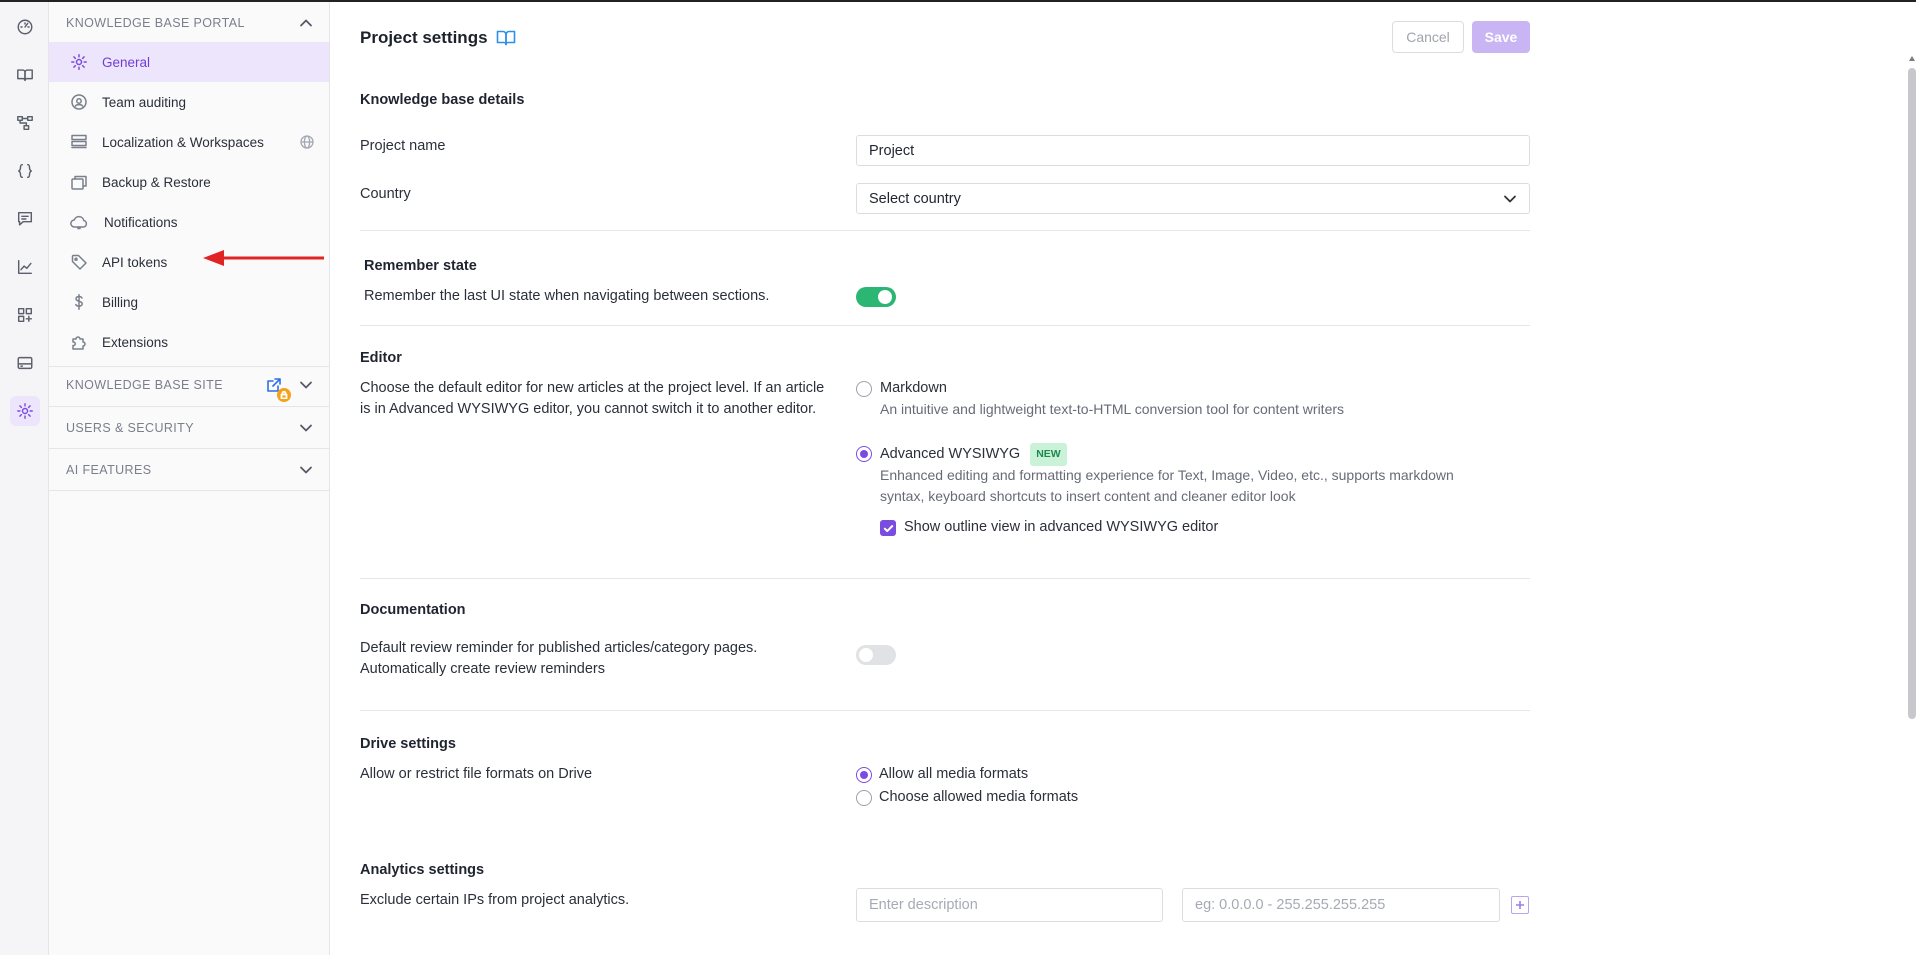 This screenshot has height=955, width=1916. Describe the element at coordinates (141, 222) in the screenshot. I see `sidebar-item-label: Notifications` at that location.